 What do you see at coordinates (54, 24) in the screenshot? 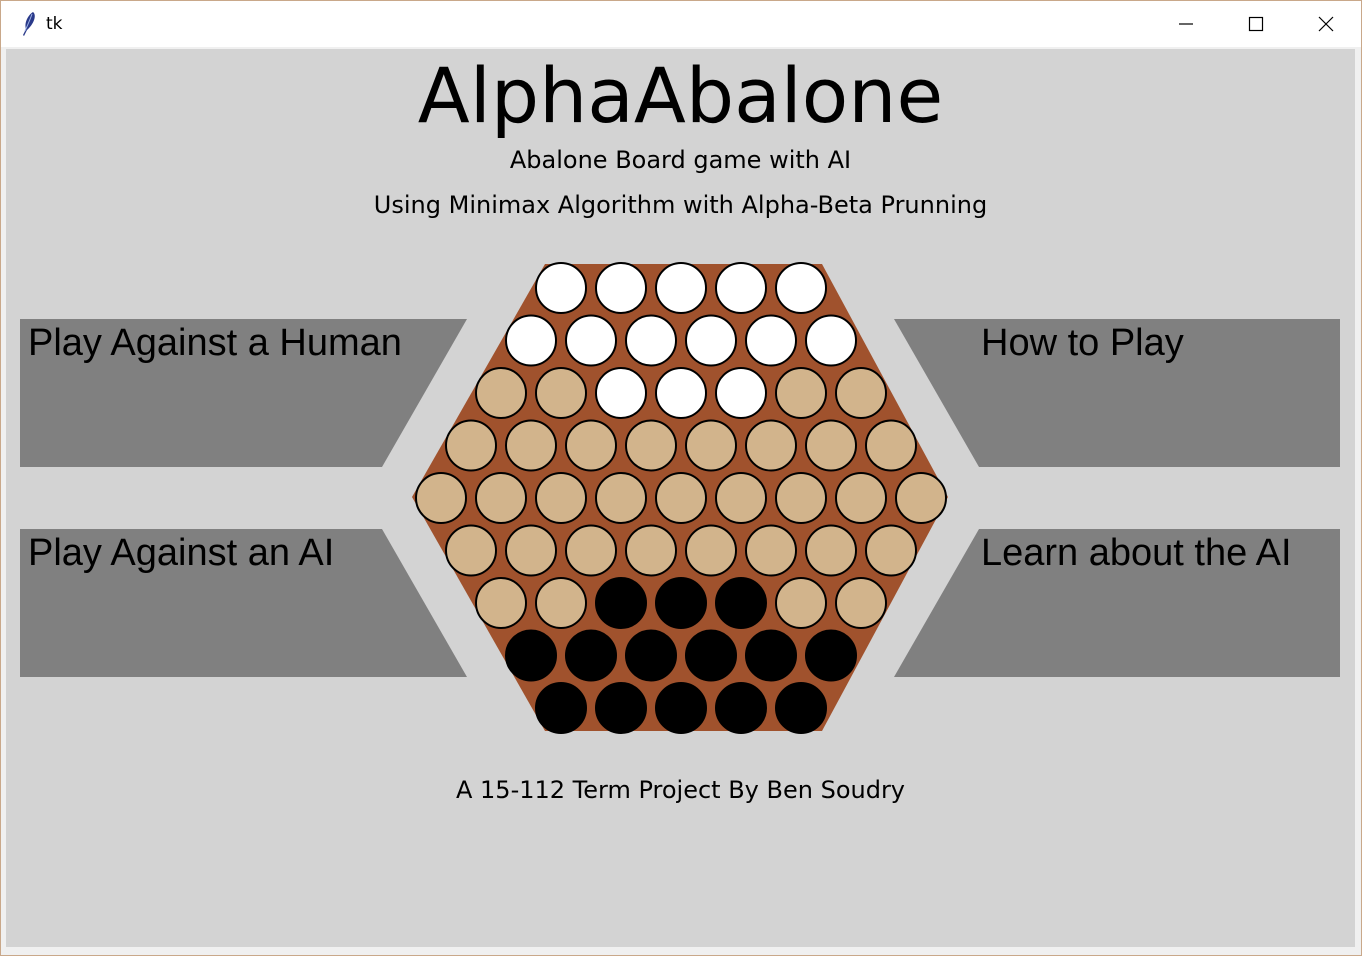
I see `window-title: tk` at bounding box center [54, 24].